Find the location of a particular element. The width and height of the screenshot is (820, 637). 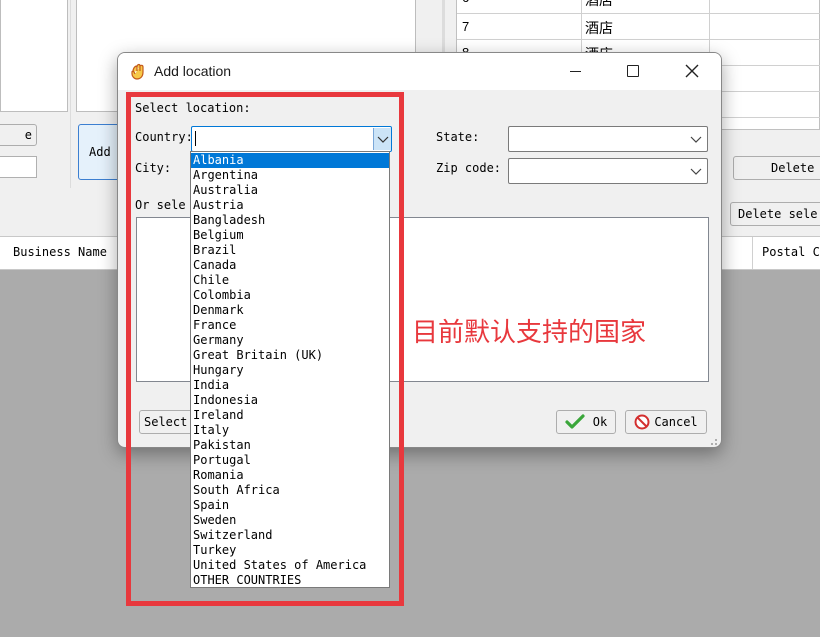

dialog-title-bar: Add location is located at coordinates (419, 71).